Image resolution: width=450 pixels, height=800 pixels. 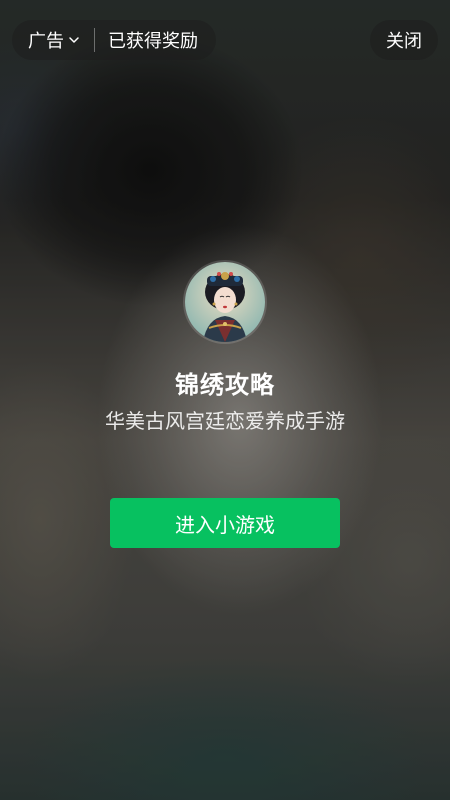 I want to click on portrait-avatar-icon, so click(x=225, y=302).